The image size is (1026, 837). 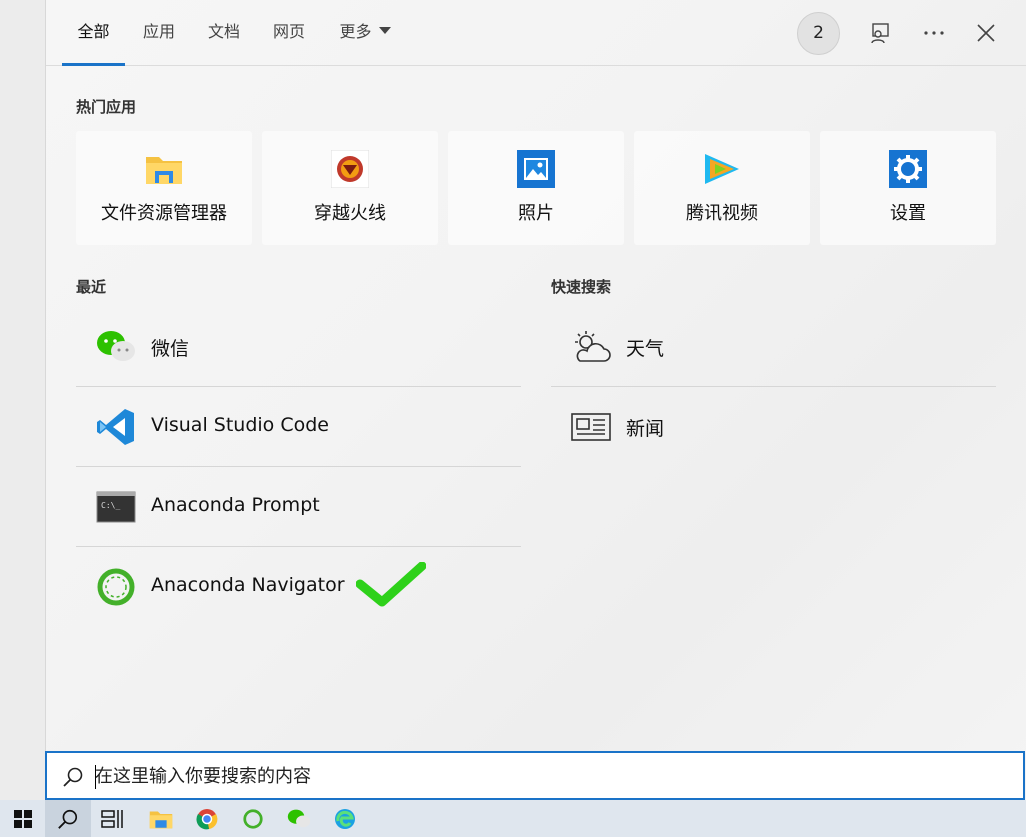 What do you see at coordinates (113, 818) in the screenshot?
I see `task-view-icon` at bounding box center [113, 818].